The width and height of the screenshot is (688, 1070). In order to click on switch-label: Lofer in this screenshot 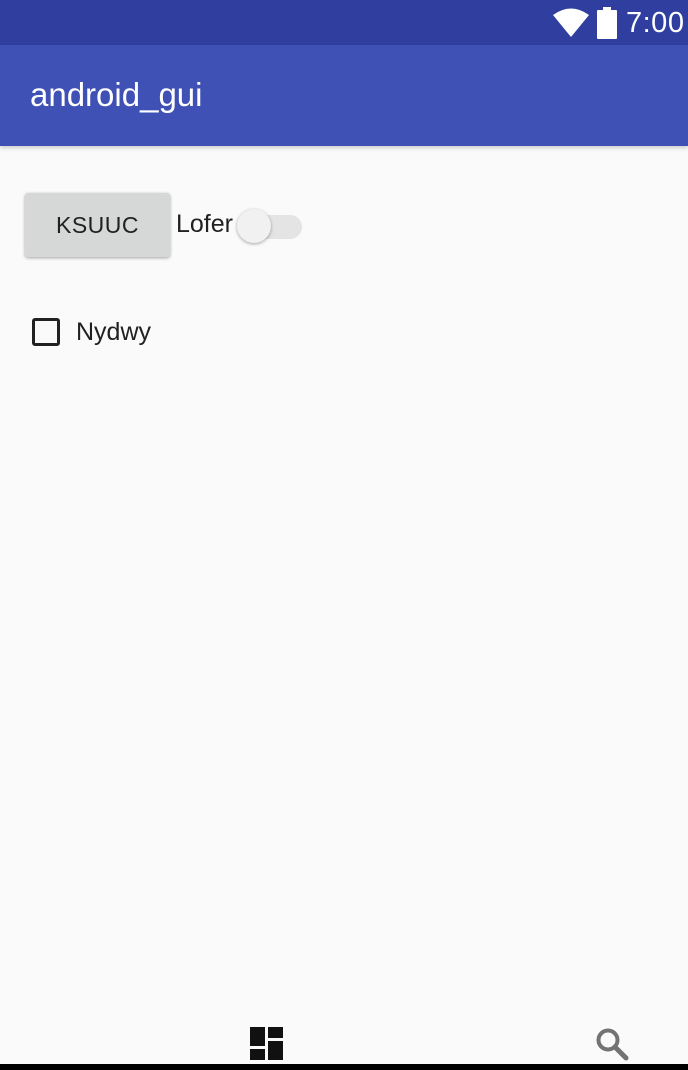, I will do `click(204, 224)`.